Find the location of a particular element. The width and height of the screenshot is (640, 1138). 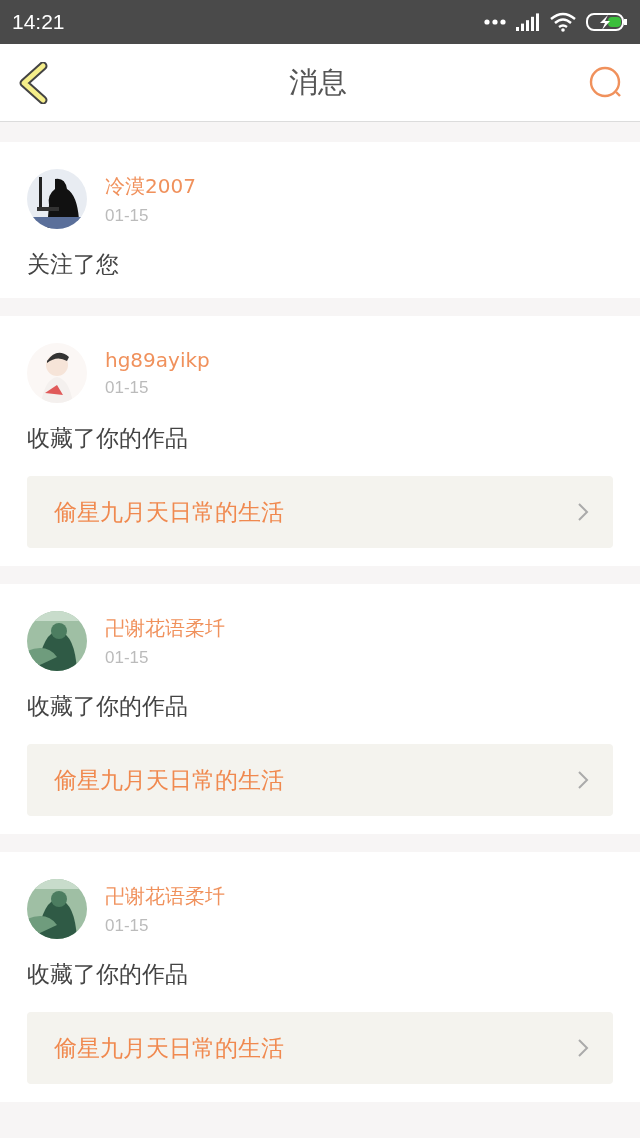

back-button is located at coordinates (33, 82).